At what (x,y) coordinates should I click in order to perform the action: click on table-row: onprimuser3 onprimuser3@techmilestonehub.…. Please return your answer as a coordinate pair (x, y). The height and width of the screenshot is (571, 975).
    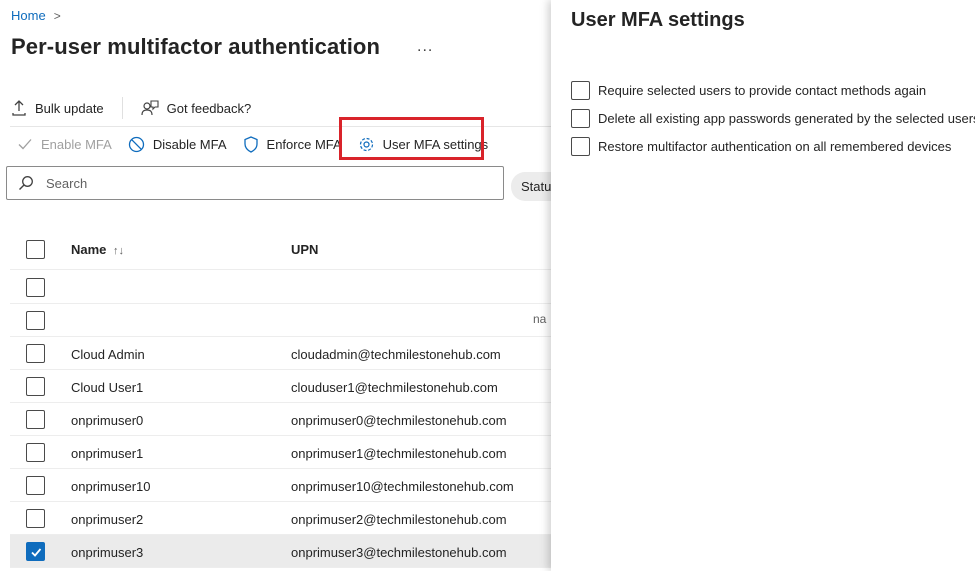
    Looking at the image, I should click on (280, 551).